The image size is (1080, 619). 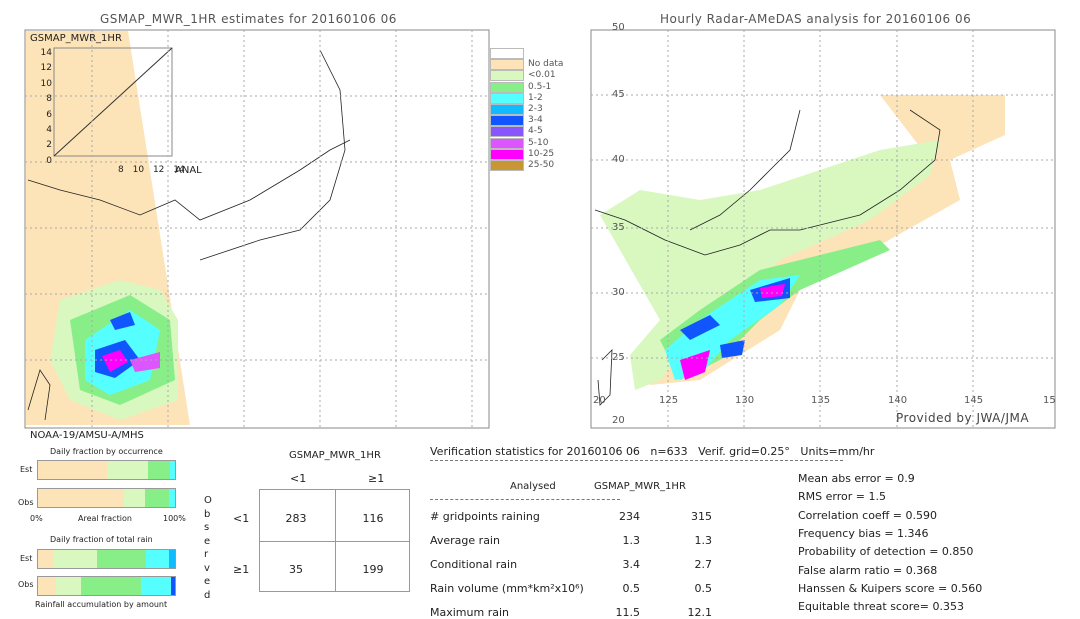 What do you see at coordinates (241, 518) in the screenshot?
I see `row-lt: <1` at bounding box center [241, 518].